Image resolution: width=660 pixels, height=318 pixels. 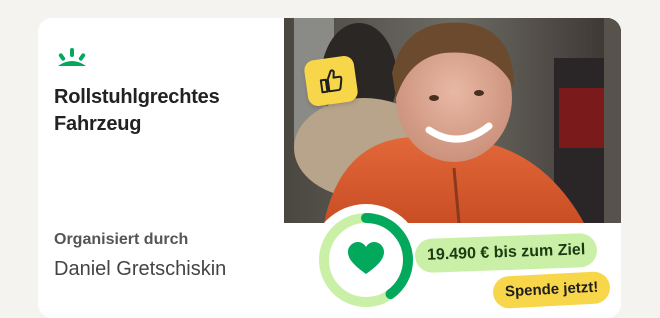 What do you see at coordinates (137, 97) in the screenshot?
I see `campaign-title-line1: Rollstuhlgrechtes` at bounding box center [137, 97].